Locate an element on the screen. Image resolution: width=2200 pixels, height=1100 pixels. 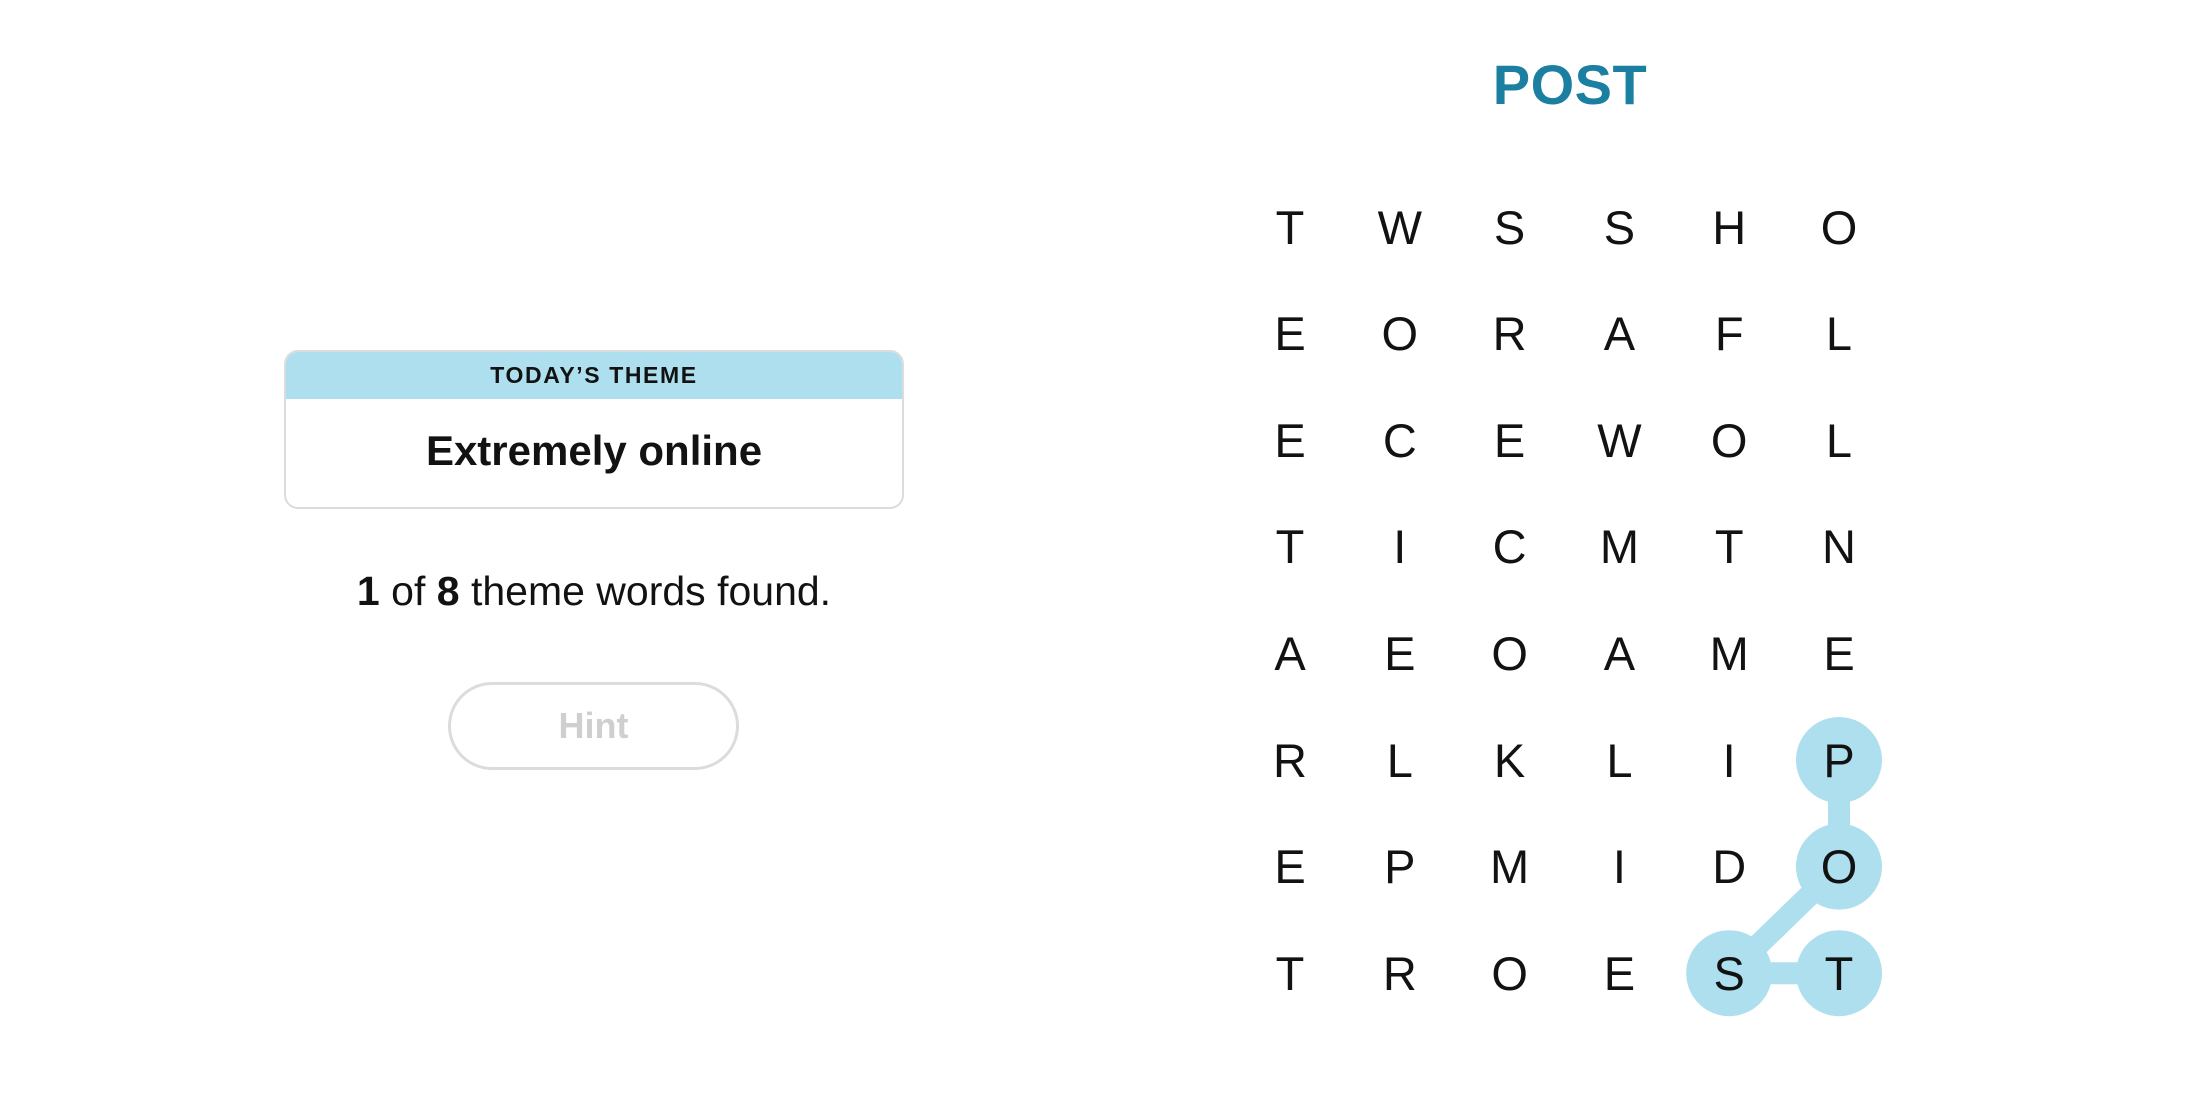
letter-cell: N is located at coordinates (1839, 547).